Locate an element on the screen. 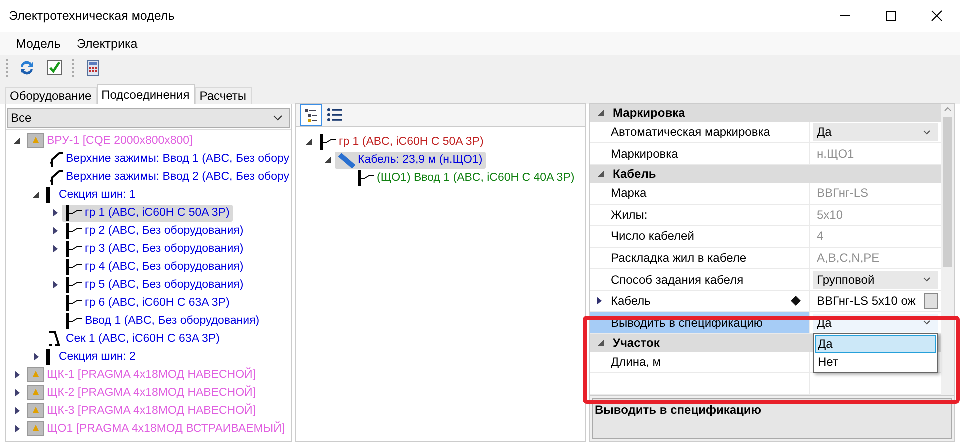  property-value: н.ЩО1 is located at coordinates (836, 153).